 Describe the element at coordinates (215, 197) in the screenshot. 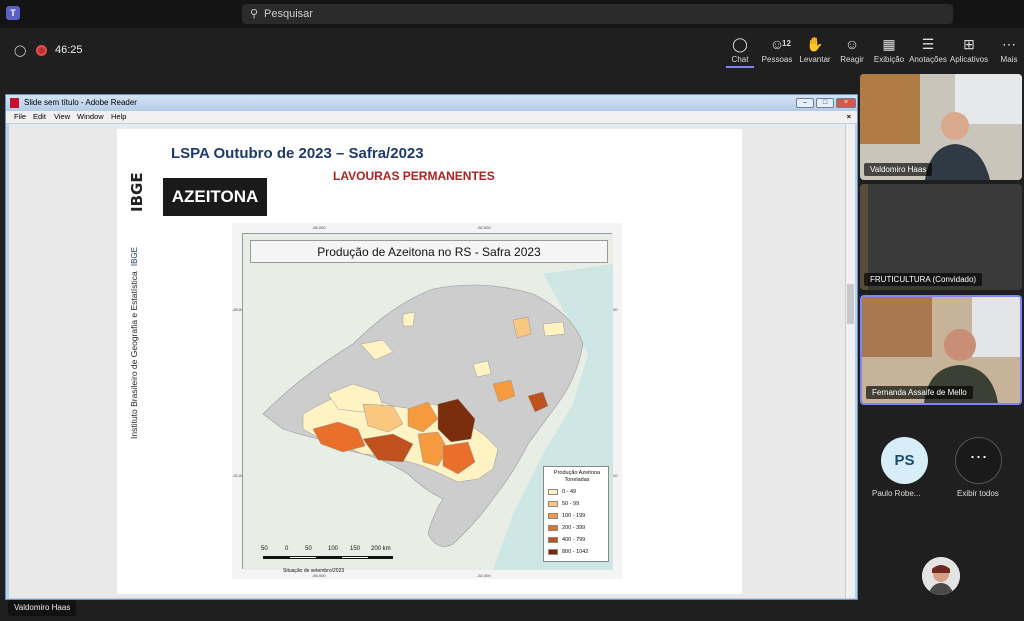

I see `crop-label: AZEITONA` at that location.